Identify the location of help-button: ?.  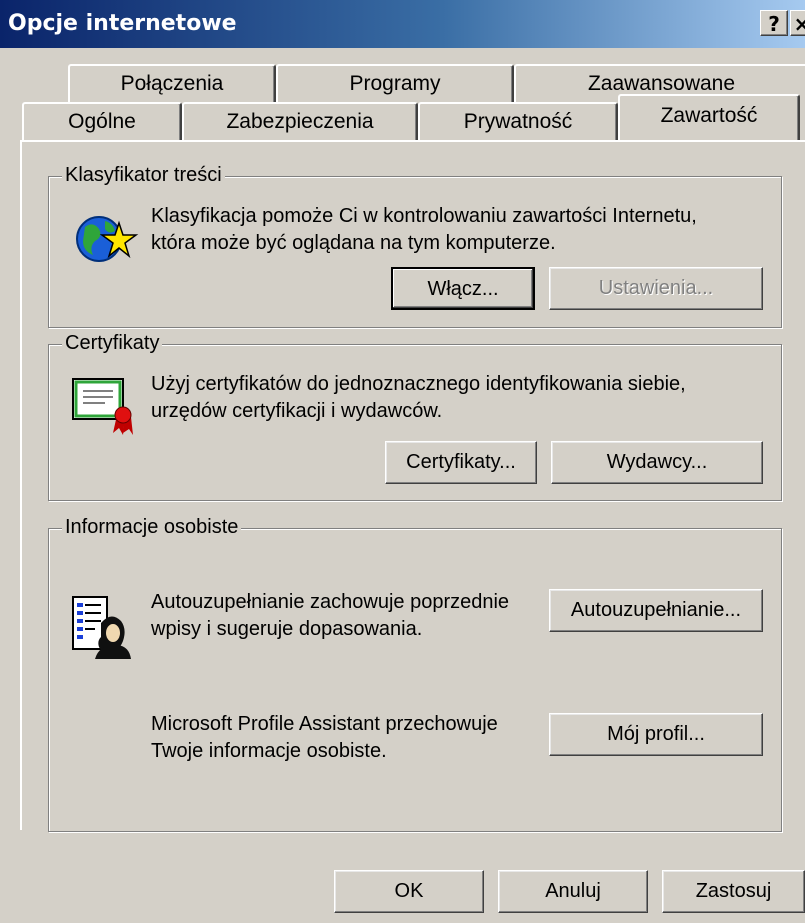
(774, 23).